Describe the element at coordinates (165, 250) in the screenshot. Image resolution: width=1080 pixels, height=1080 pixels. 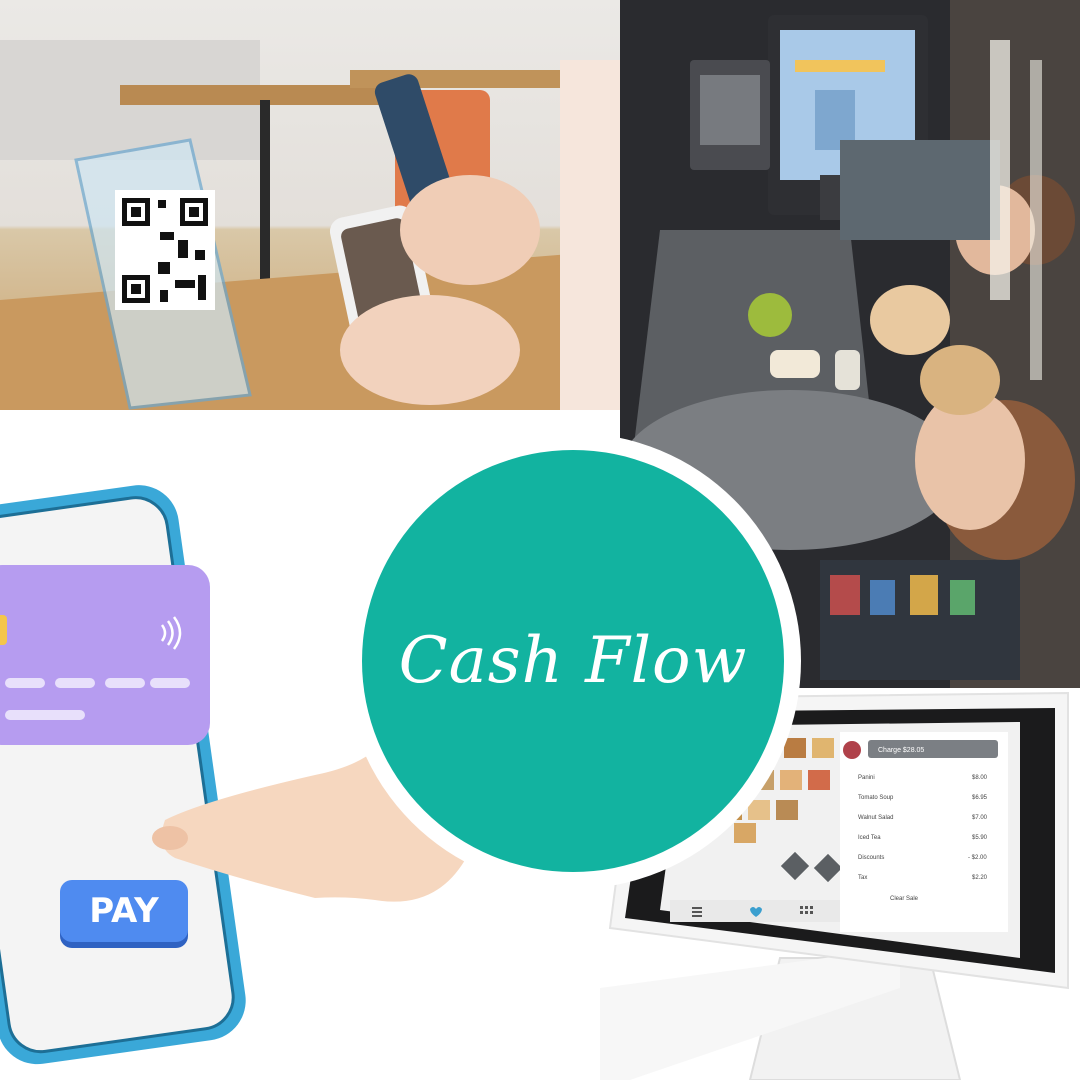
I see `qr-code-icon` at that location.